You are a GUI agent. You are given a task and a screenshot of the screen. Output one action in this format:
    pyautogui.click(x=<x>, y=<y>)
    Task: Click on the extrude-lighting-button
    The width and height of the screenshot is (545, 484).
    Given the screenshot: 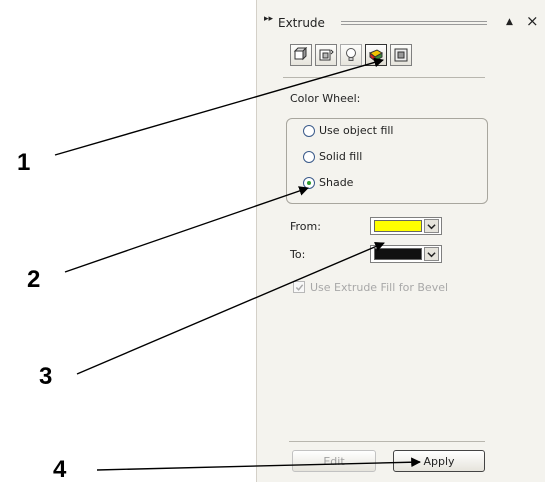 What is the action you would take?
    pyautogui.click(x=351, y=55)
    